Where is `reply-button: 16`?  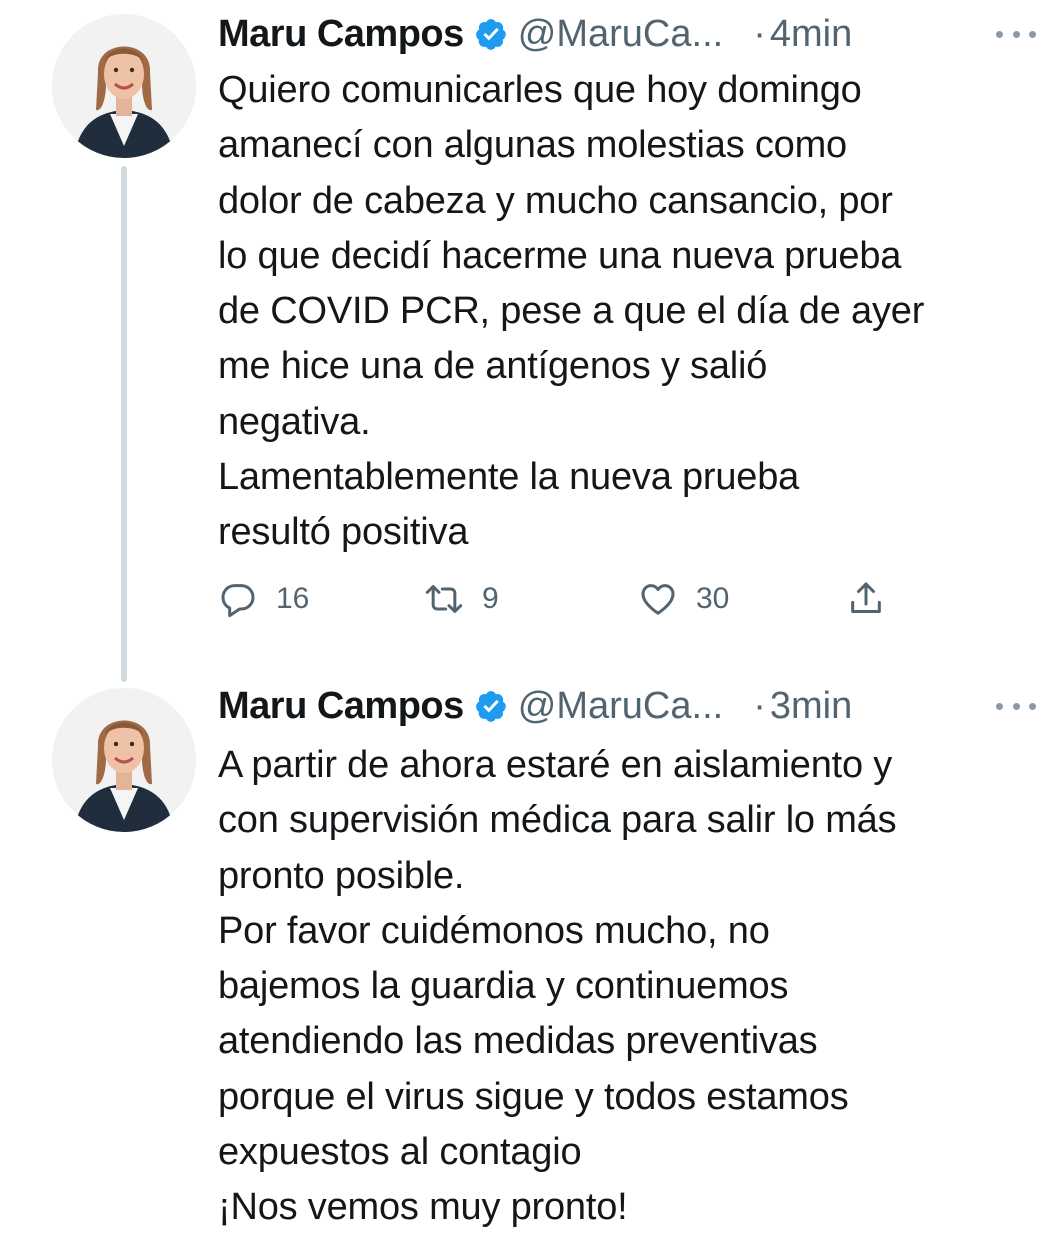 reply-button: 16 is located at coordinates (263, 599).